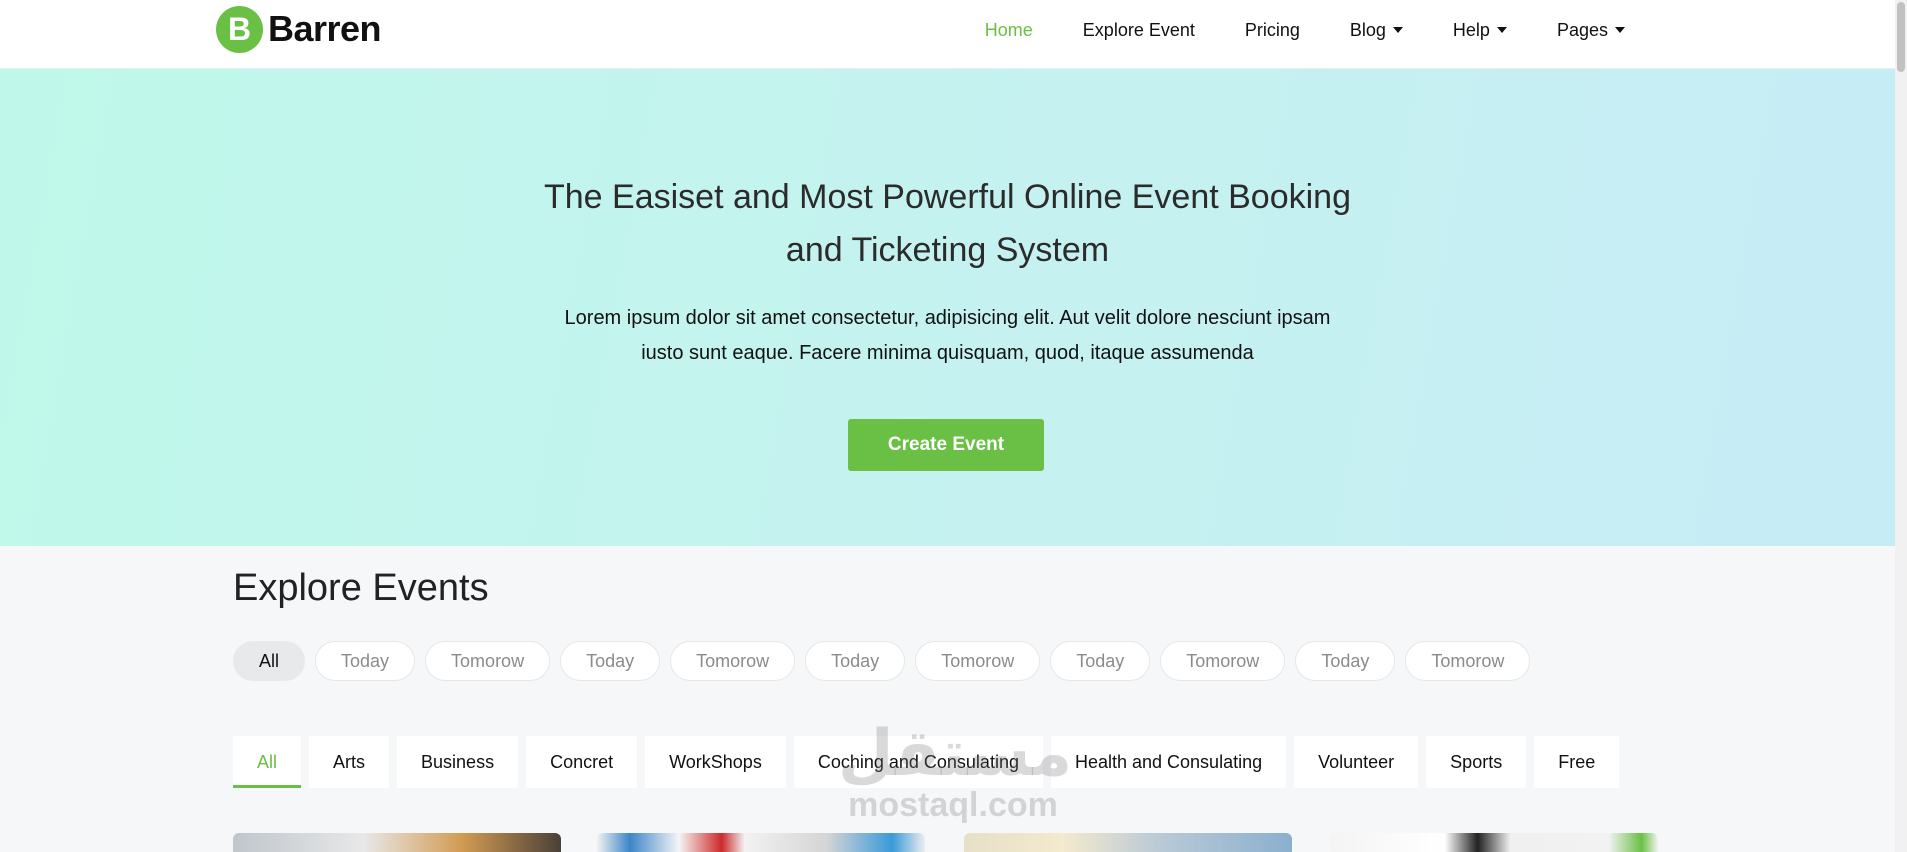 Image resolution: width=1907 pixels, height=852 pixels. I want to click on logo-mark-icon: B, so click(239, 29).